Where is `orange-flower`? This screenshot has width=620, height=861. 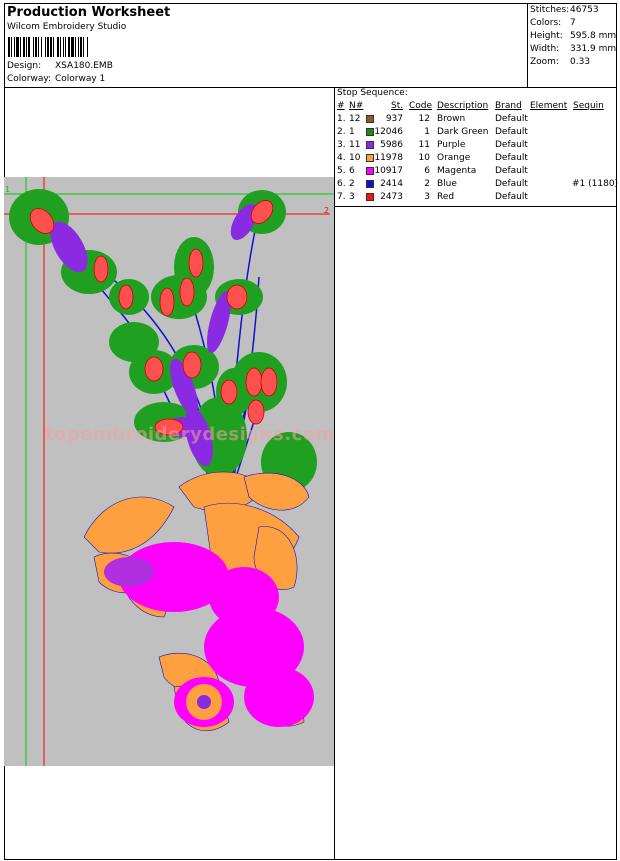
orange-flower is located at coordinates (204, 702).